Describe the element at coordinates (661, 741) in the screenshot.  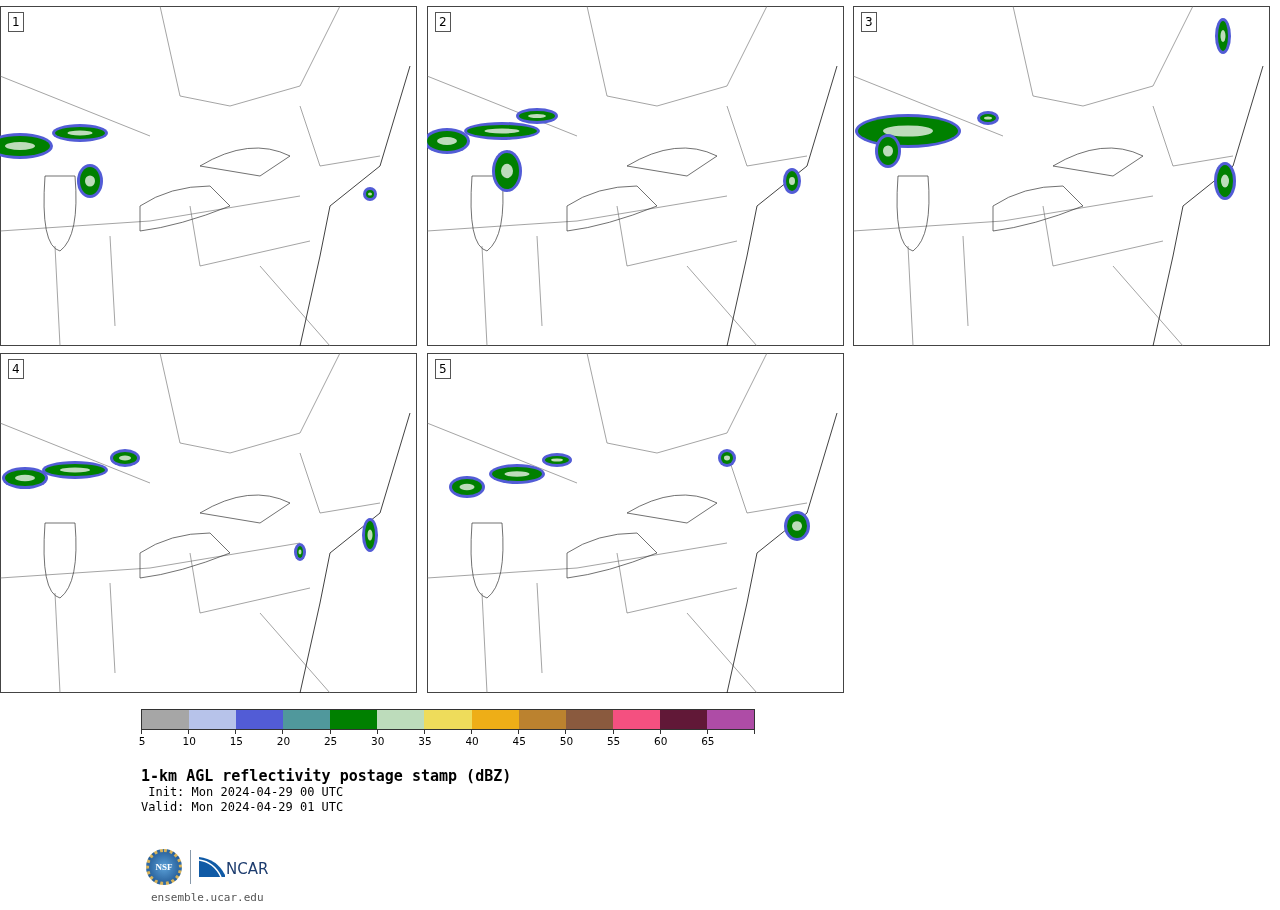
I see `tick-label: 60` at that location.